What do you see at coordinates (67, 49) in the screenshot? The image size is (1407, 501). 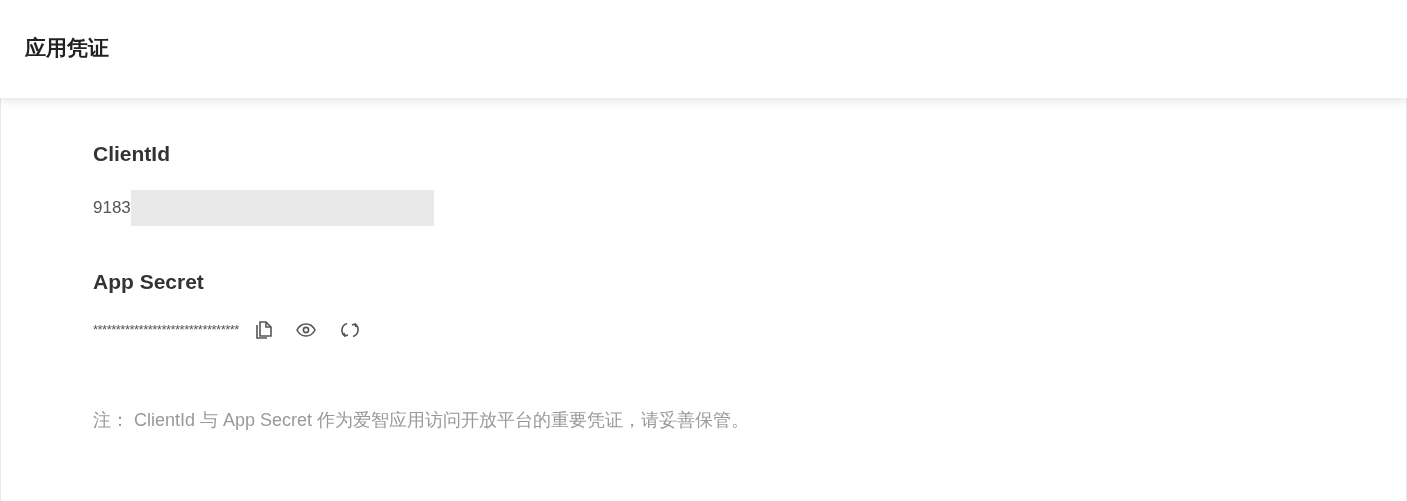 I see `page-title: 应用凭证` at bounding box center [67, 49].